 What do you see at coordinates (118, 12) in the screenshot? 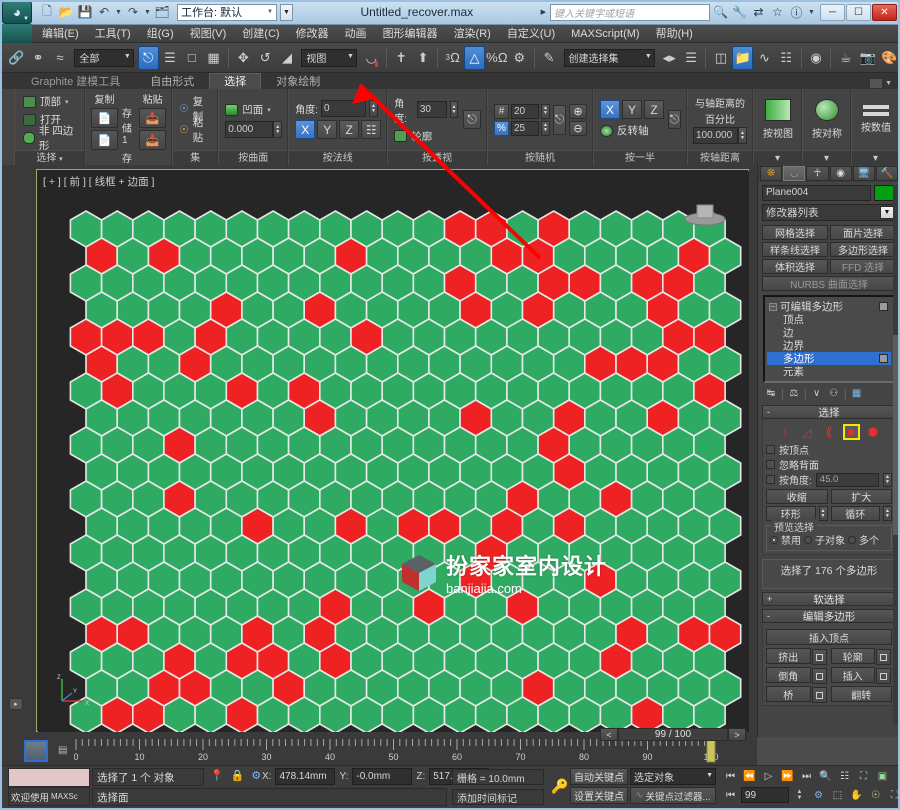
I see `undo-dropdown-icon: ▼` at bounding box center [118, 12].